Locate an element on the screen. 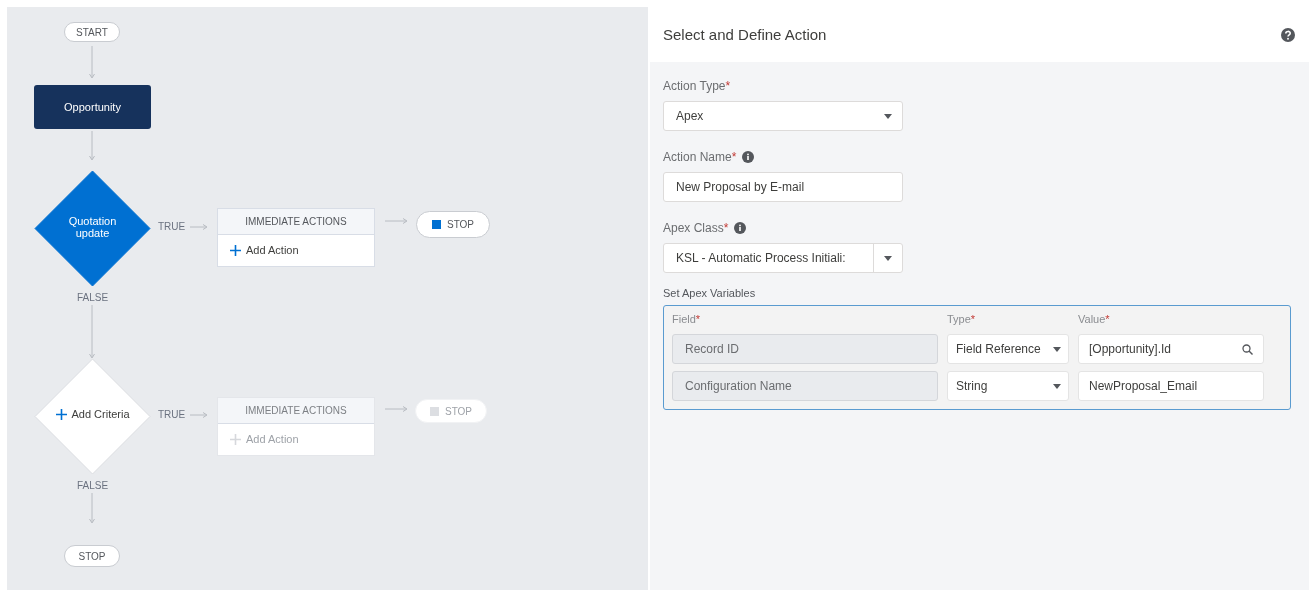 The width and height of the screenshot is (1309, 590). type-select: String is located at coordinates (1008, 386).